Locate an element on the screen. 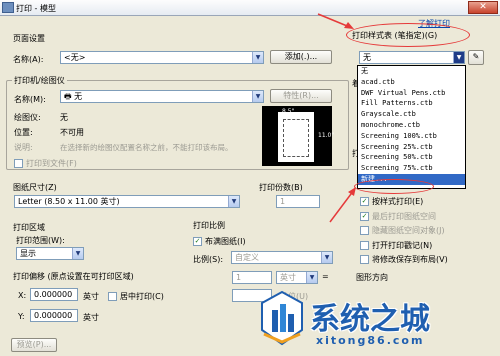 The height and width of the screenshot is (356, 500). watermark-title: 系统之城 is located at coordinates (370, 319).